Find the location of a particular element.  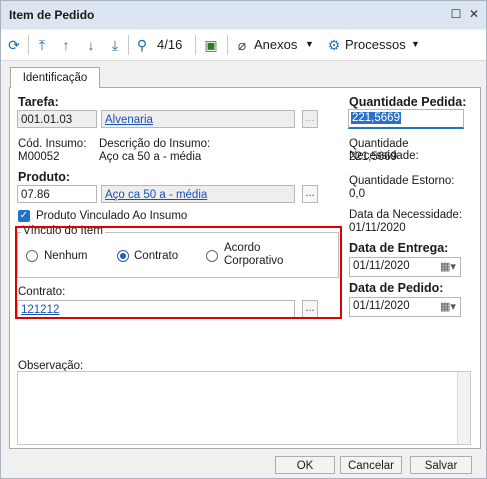

ok-button: OK is located at coordinates (305, 465).